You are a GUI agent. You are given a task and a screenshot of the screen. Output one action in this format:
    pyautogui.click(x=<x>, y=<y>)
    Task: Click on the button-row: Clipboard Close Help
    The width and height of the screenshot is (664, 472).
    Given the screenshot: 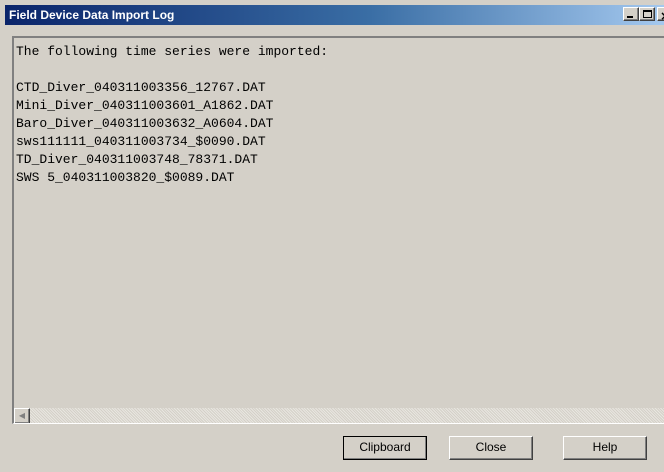 What is the action you would take?
    pyautogui.click(x=332, y=448)
    